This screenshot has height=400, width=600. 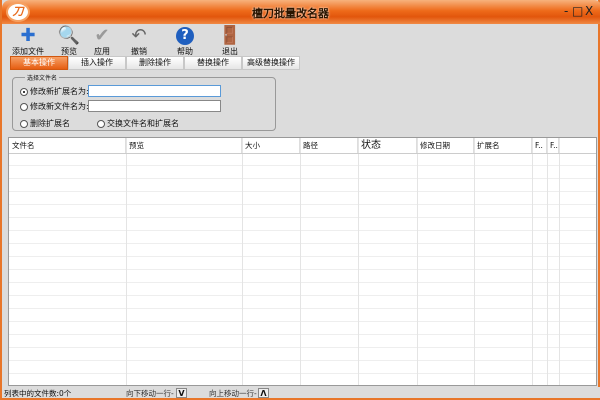 What do you see at coordinates (445, 145) in the screenshot?
I see `column-header: 修改日期` at bounding box center [445, 145].